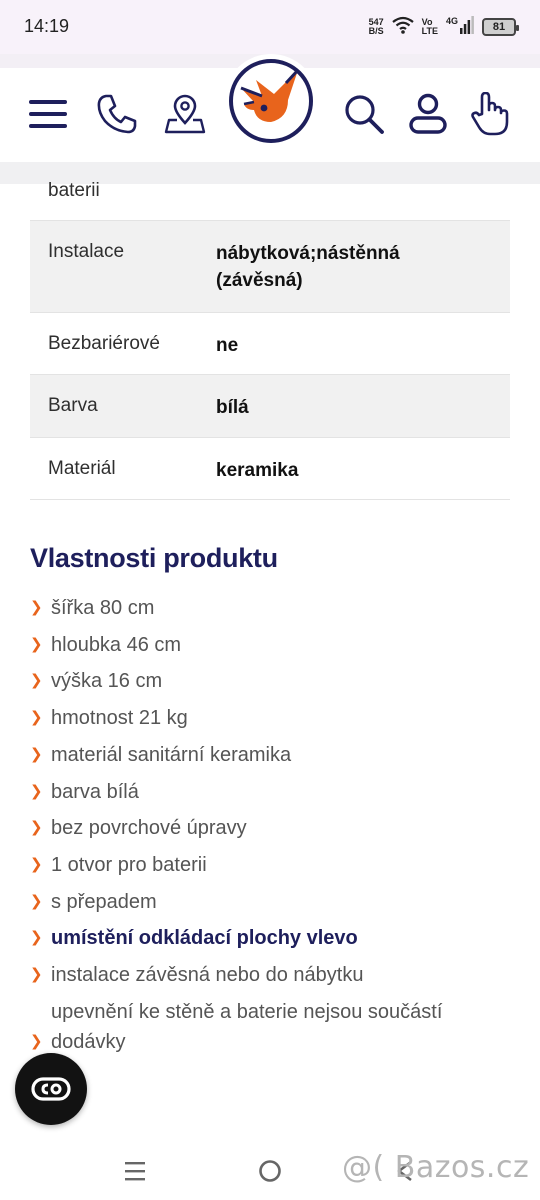 The image size is (540, 1200). What do you see at coordinates (185, 114) in the screenshot?
I see `location-pin-icon` at bounding box center [185, 114].